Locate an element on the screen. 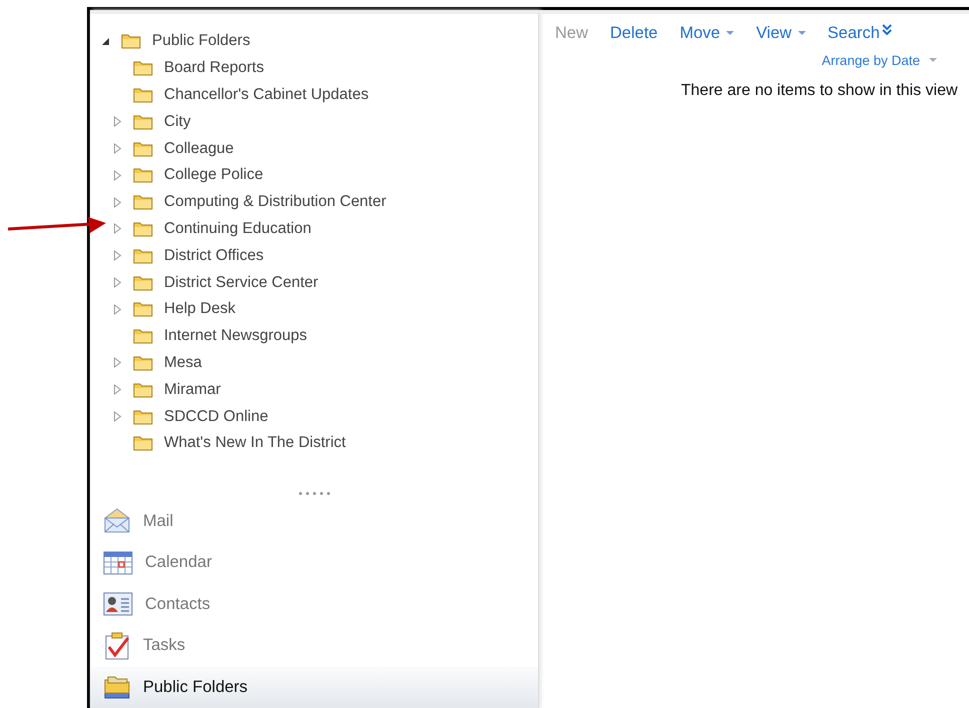  calendar-icon is located at coordinates (118, 563).